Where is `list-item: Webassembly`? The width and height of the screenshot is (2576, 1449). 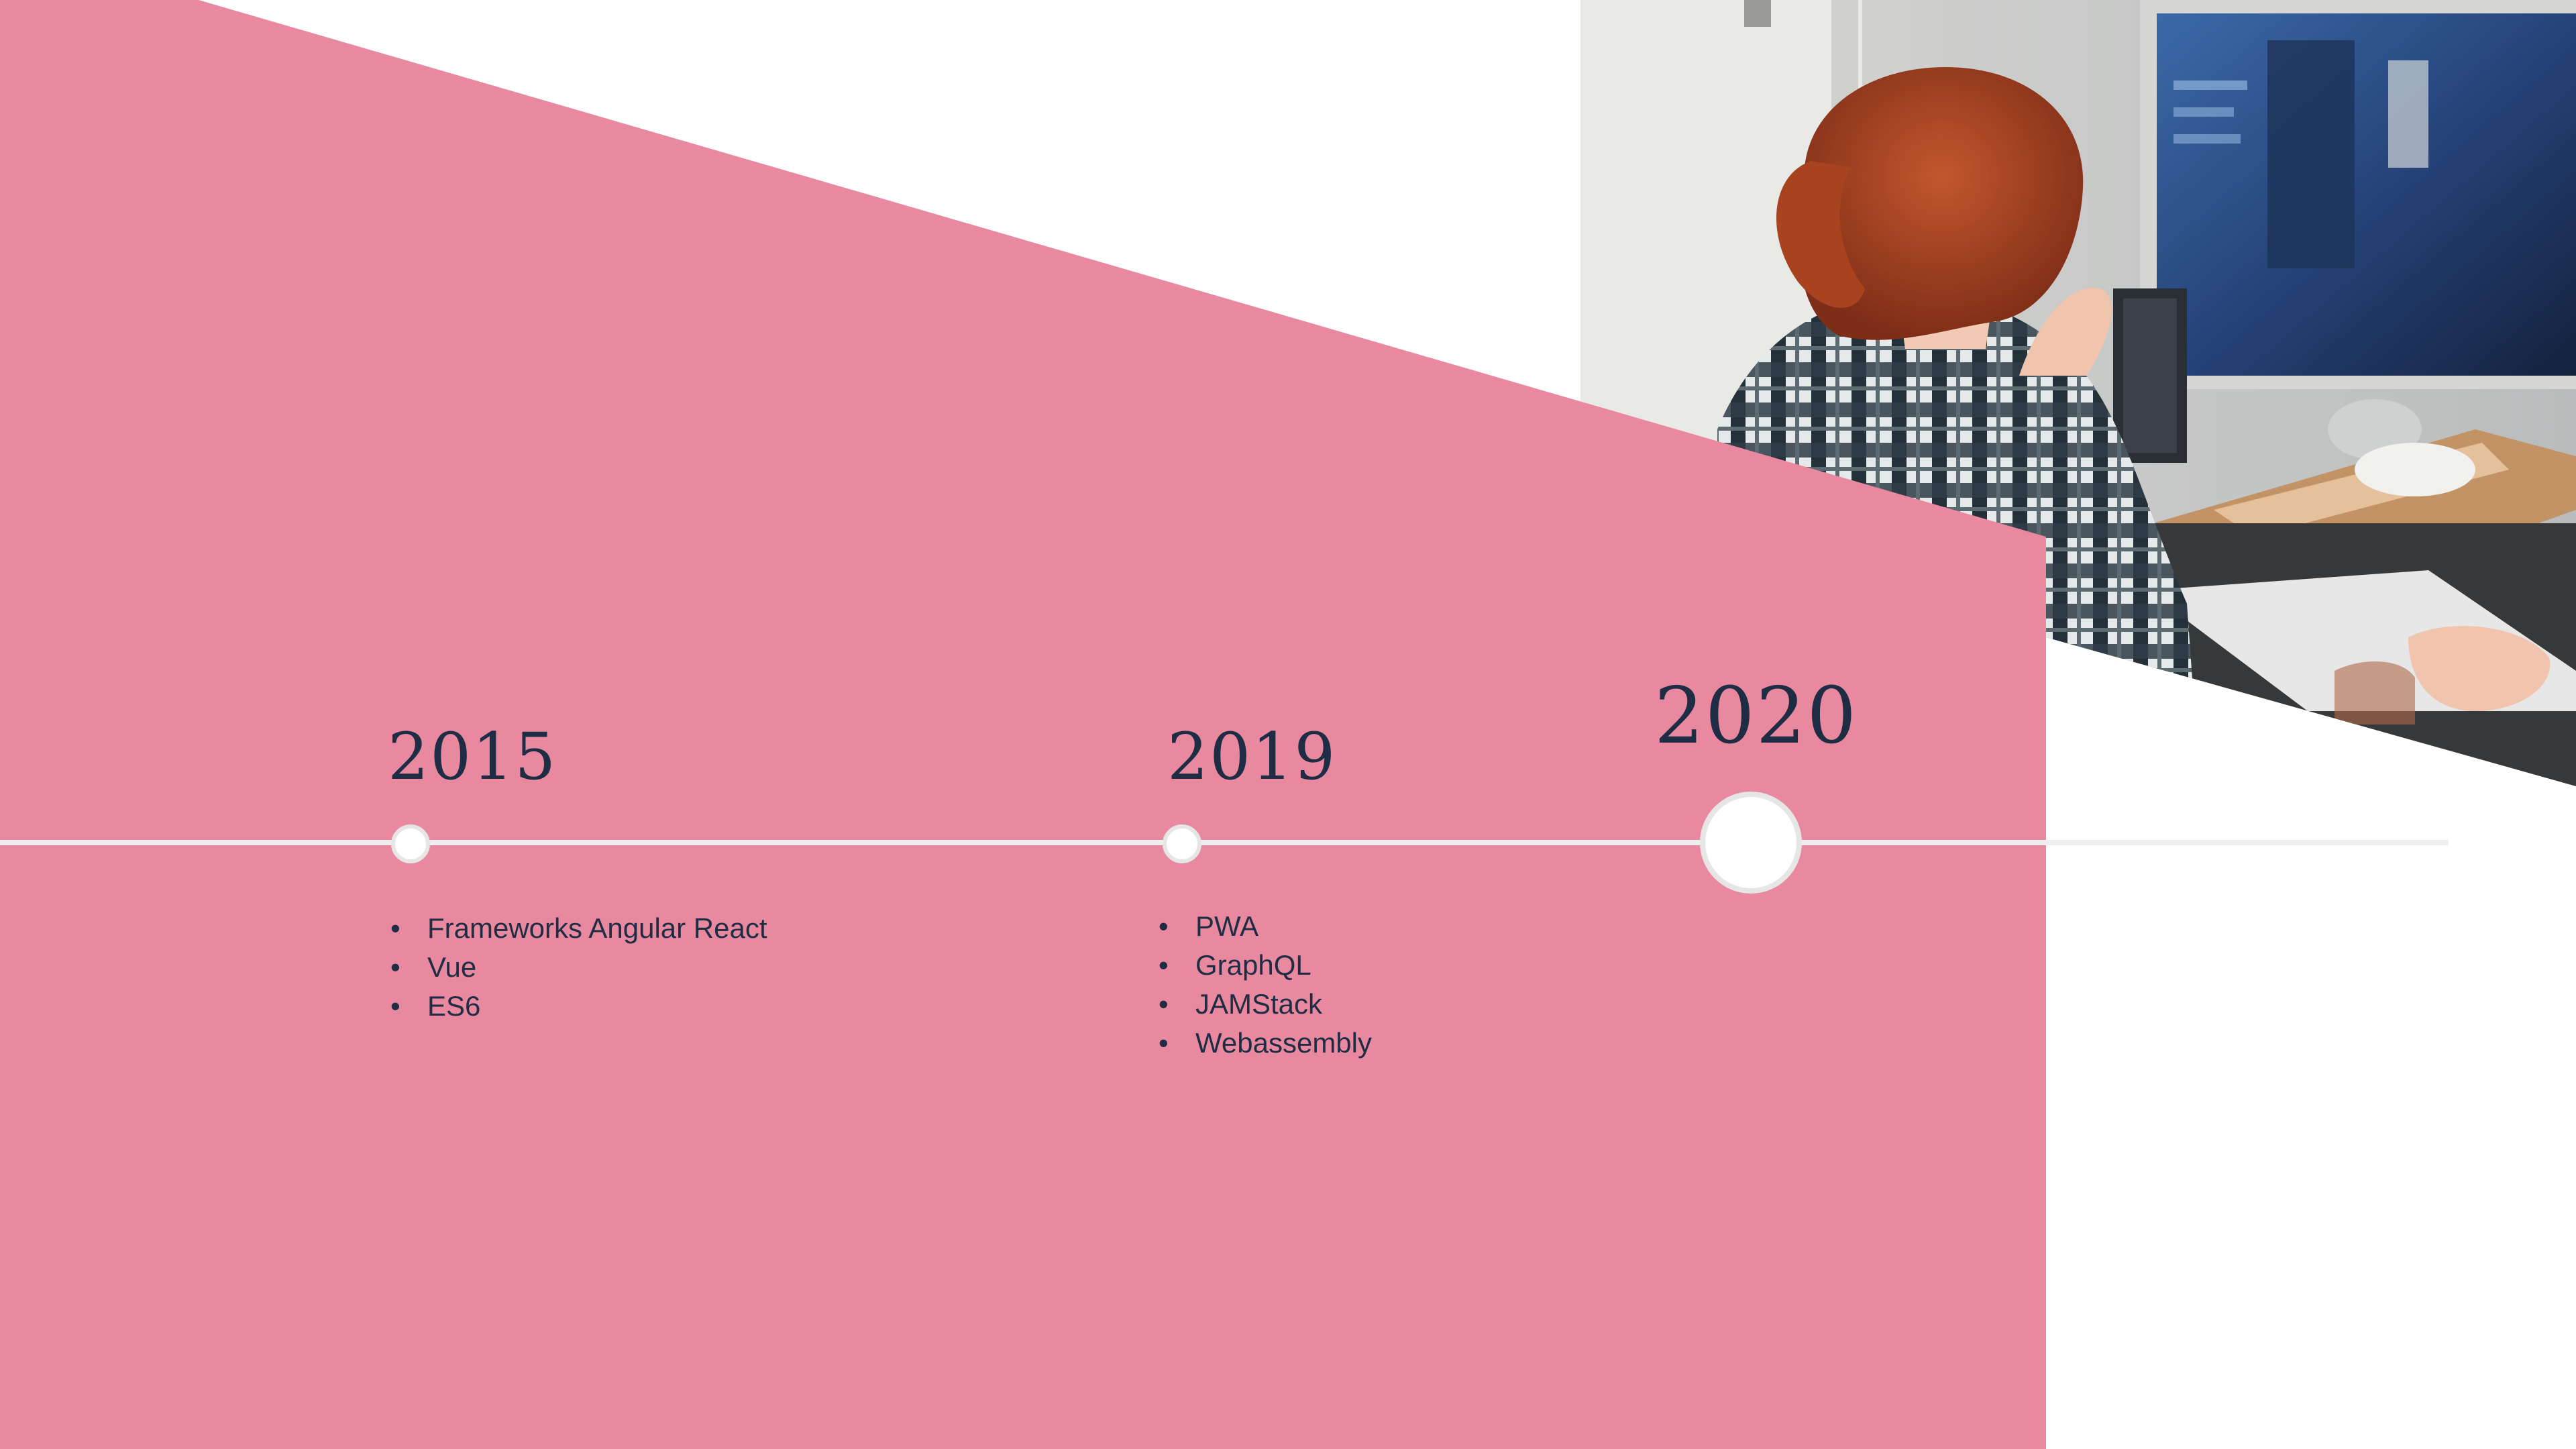 list-item: Webassembly is located at coordinates (1265, 1043).